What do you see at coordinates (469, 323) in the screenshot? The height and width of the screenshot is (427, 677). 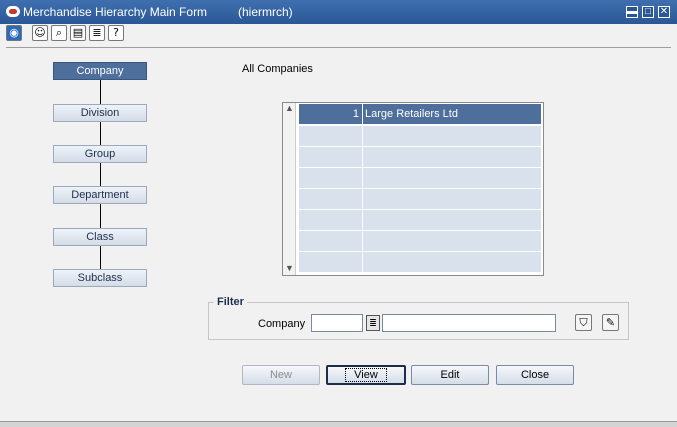 I see `company-description-input` at bounding box center [469, 323].